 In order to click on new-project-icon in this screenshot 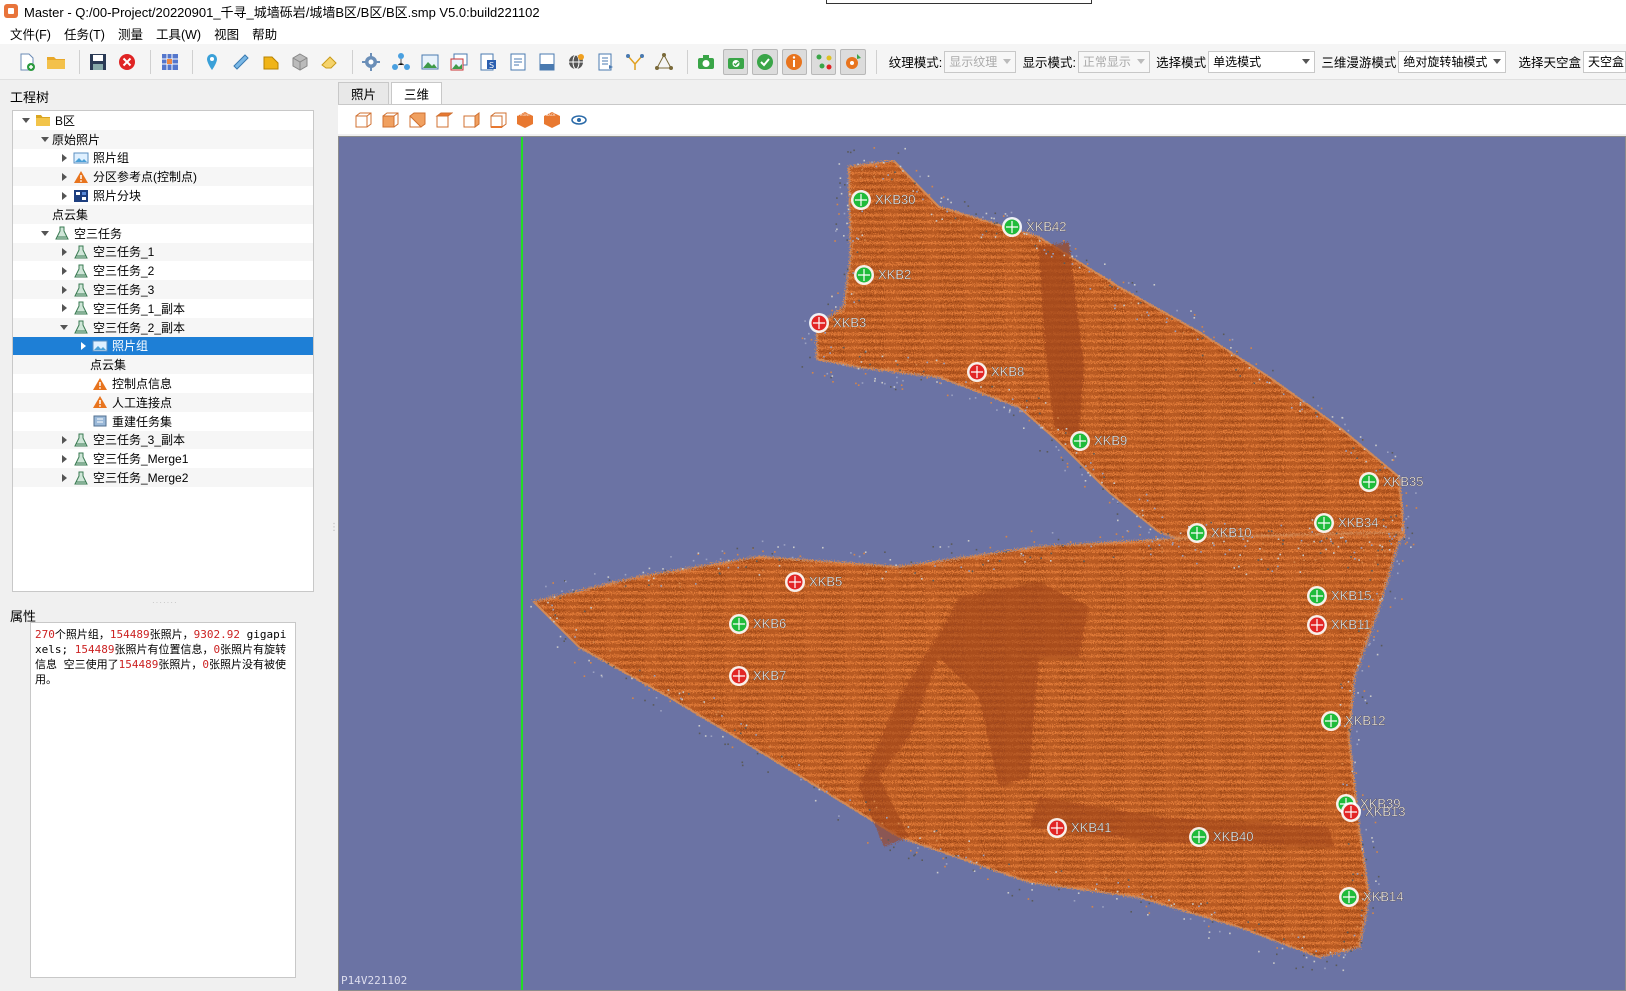, I will do `click(26, 62)`.